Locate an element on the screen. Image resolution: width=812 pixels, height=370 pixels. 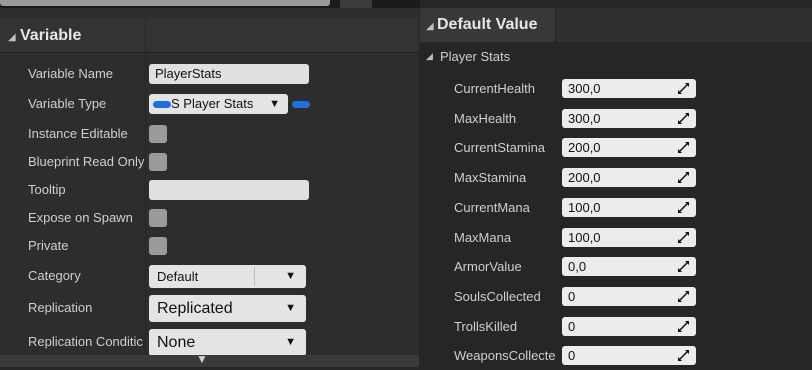
property-label: Category is located at coordinates (54, 275).